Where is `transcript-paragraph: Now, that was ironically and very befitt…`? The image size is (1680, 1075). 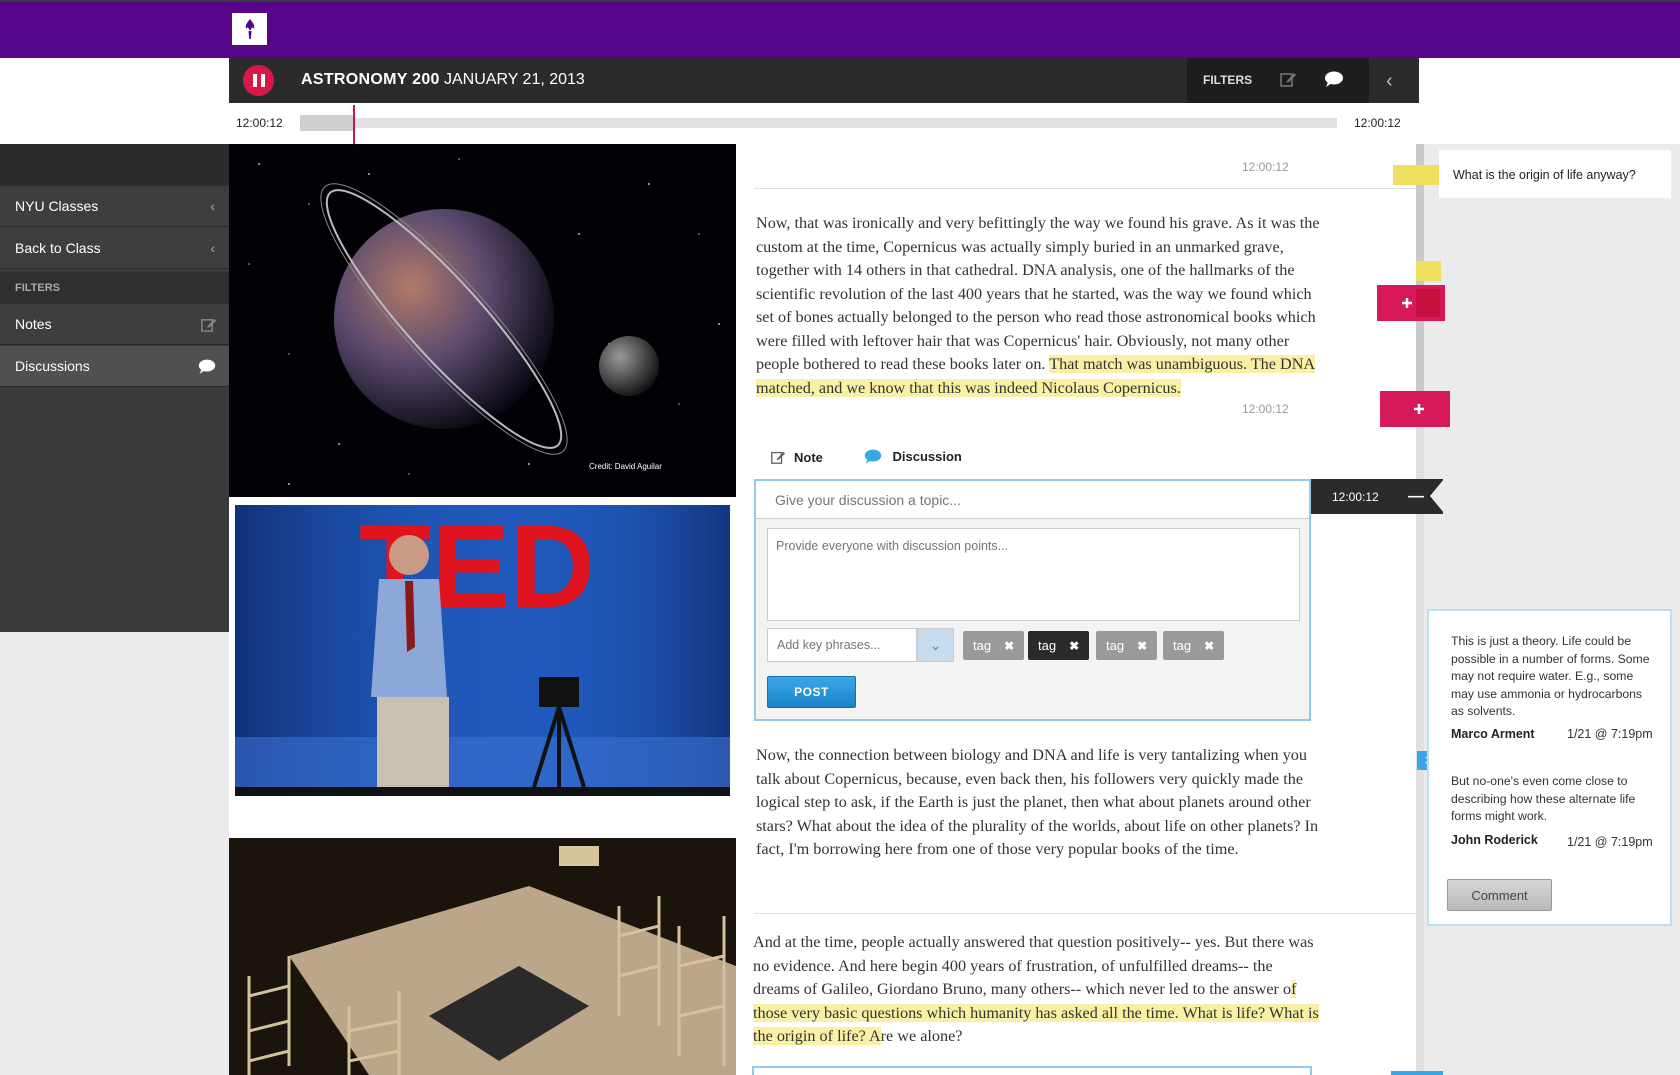 transcript-paragraph: Now, that was ironically and very befitt… is located at coordinates (1038, 306).